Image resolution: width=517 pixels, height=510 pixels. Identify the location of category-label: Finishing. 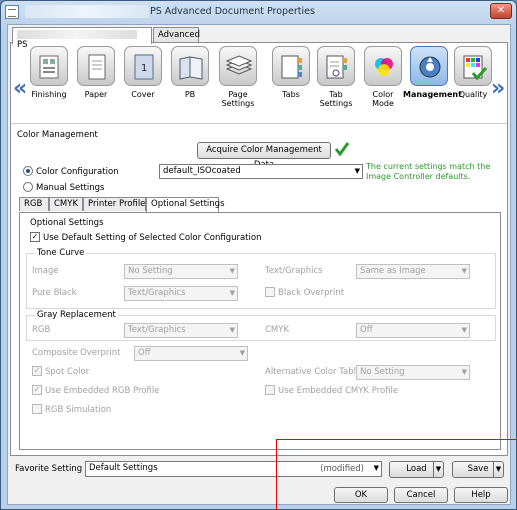
(49, 94).